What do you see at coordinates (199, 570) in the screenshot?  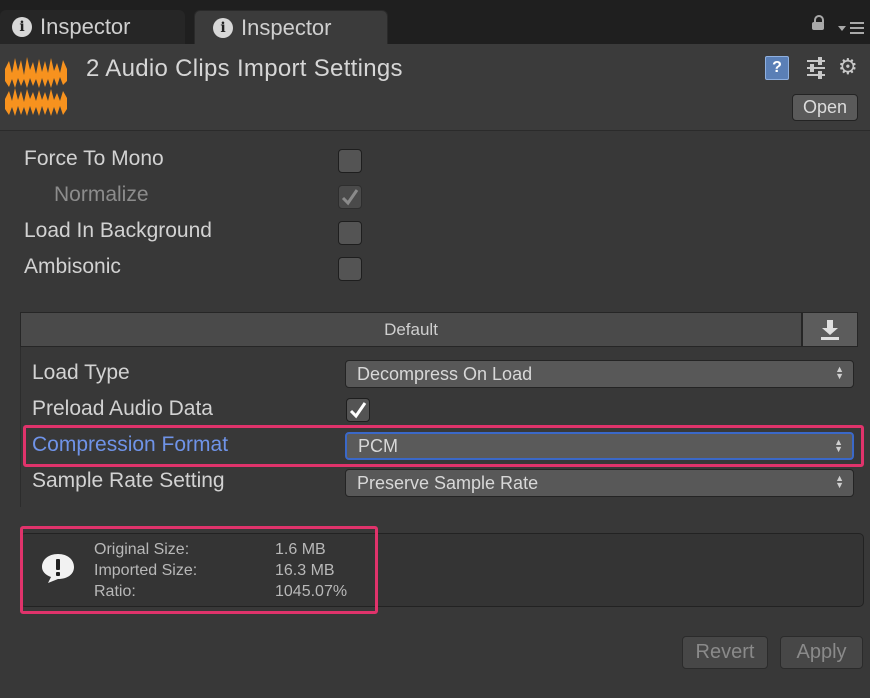 I see `import-info-highlight` at bounding box center [199, 570].